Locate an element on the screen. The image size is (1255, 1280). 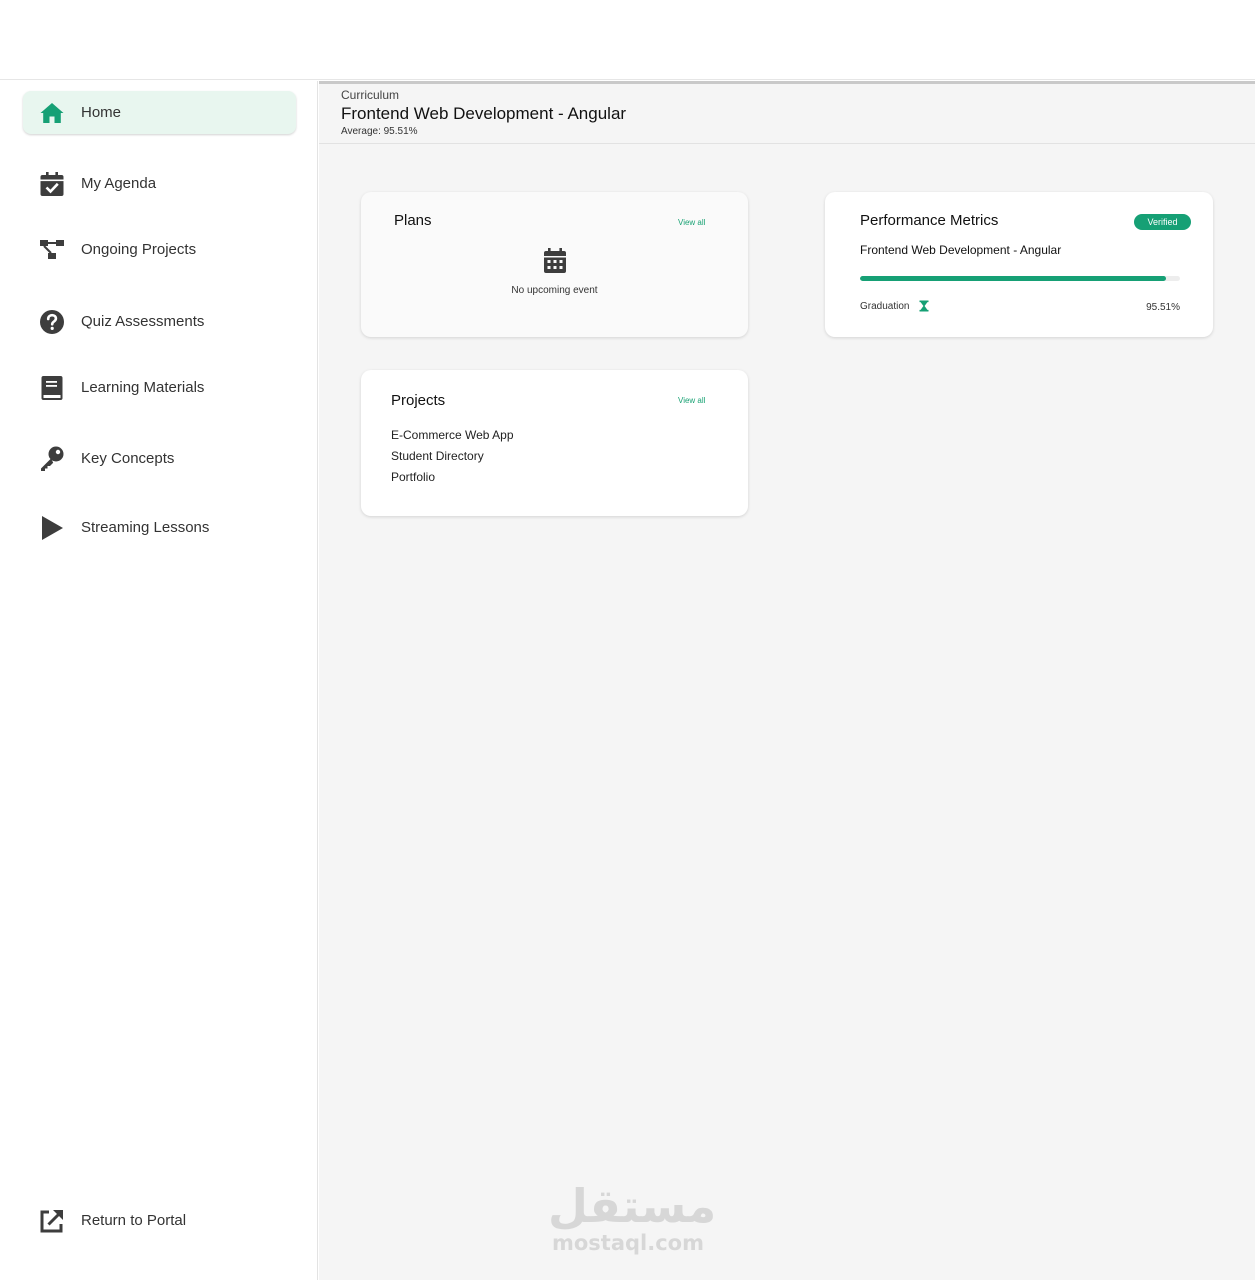
sidebar-item-streaming-lessons: Streaming Lessons is located at coordinates (159, 527).